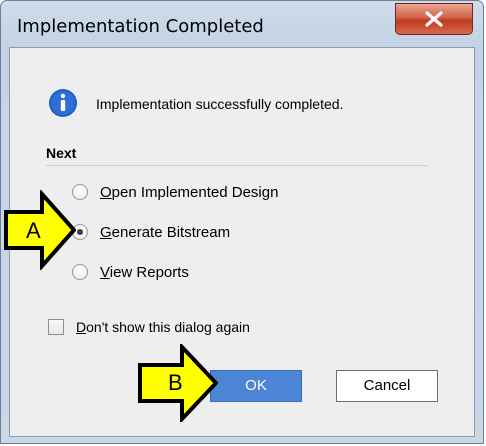 This screenshot has width=486, height=446. Describe the element at coordinates (61, 153) in the screenshot. I see `next-section-label: Next` at that location.